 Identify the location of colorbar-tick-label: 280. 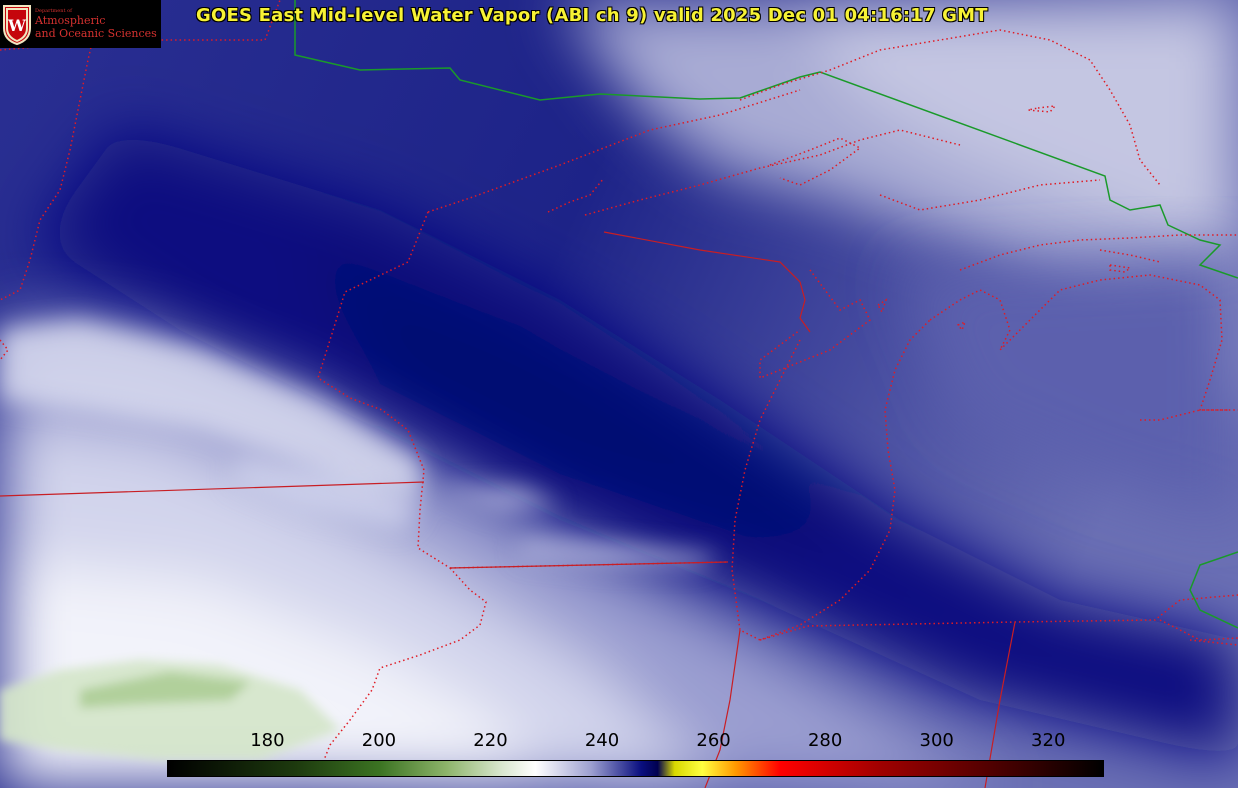
(825, 740).